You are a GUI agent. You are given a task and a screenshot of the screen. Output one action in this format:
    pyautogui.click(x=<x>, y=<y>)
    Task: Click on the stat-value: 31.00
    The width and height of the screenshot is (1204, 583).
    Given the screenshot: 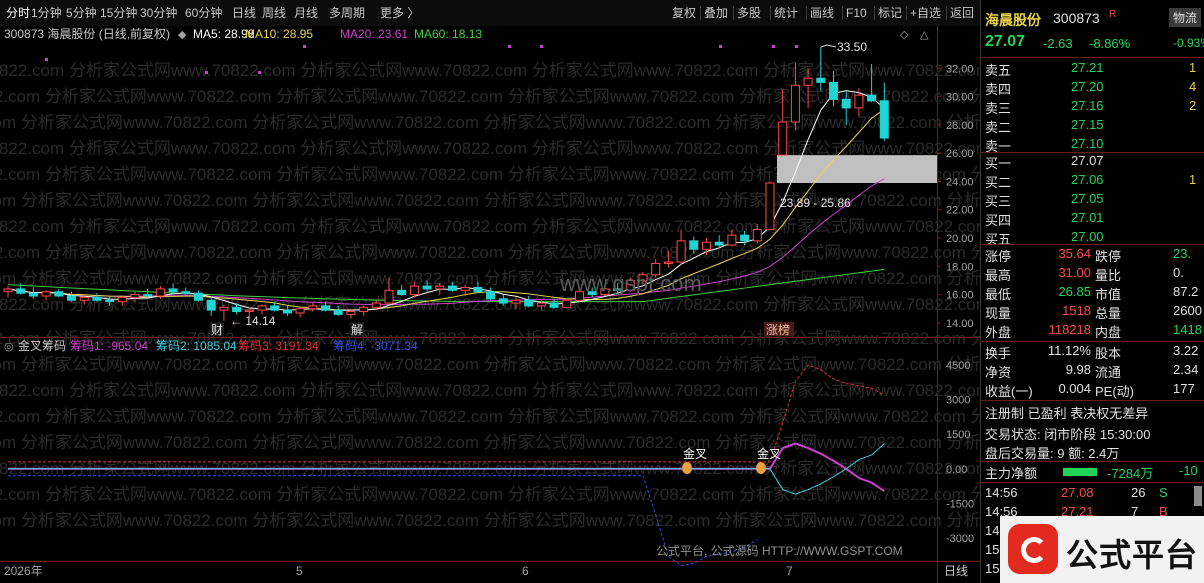 What is the action you would take?
    pyautogui.click(x=1074, y=272)
    